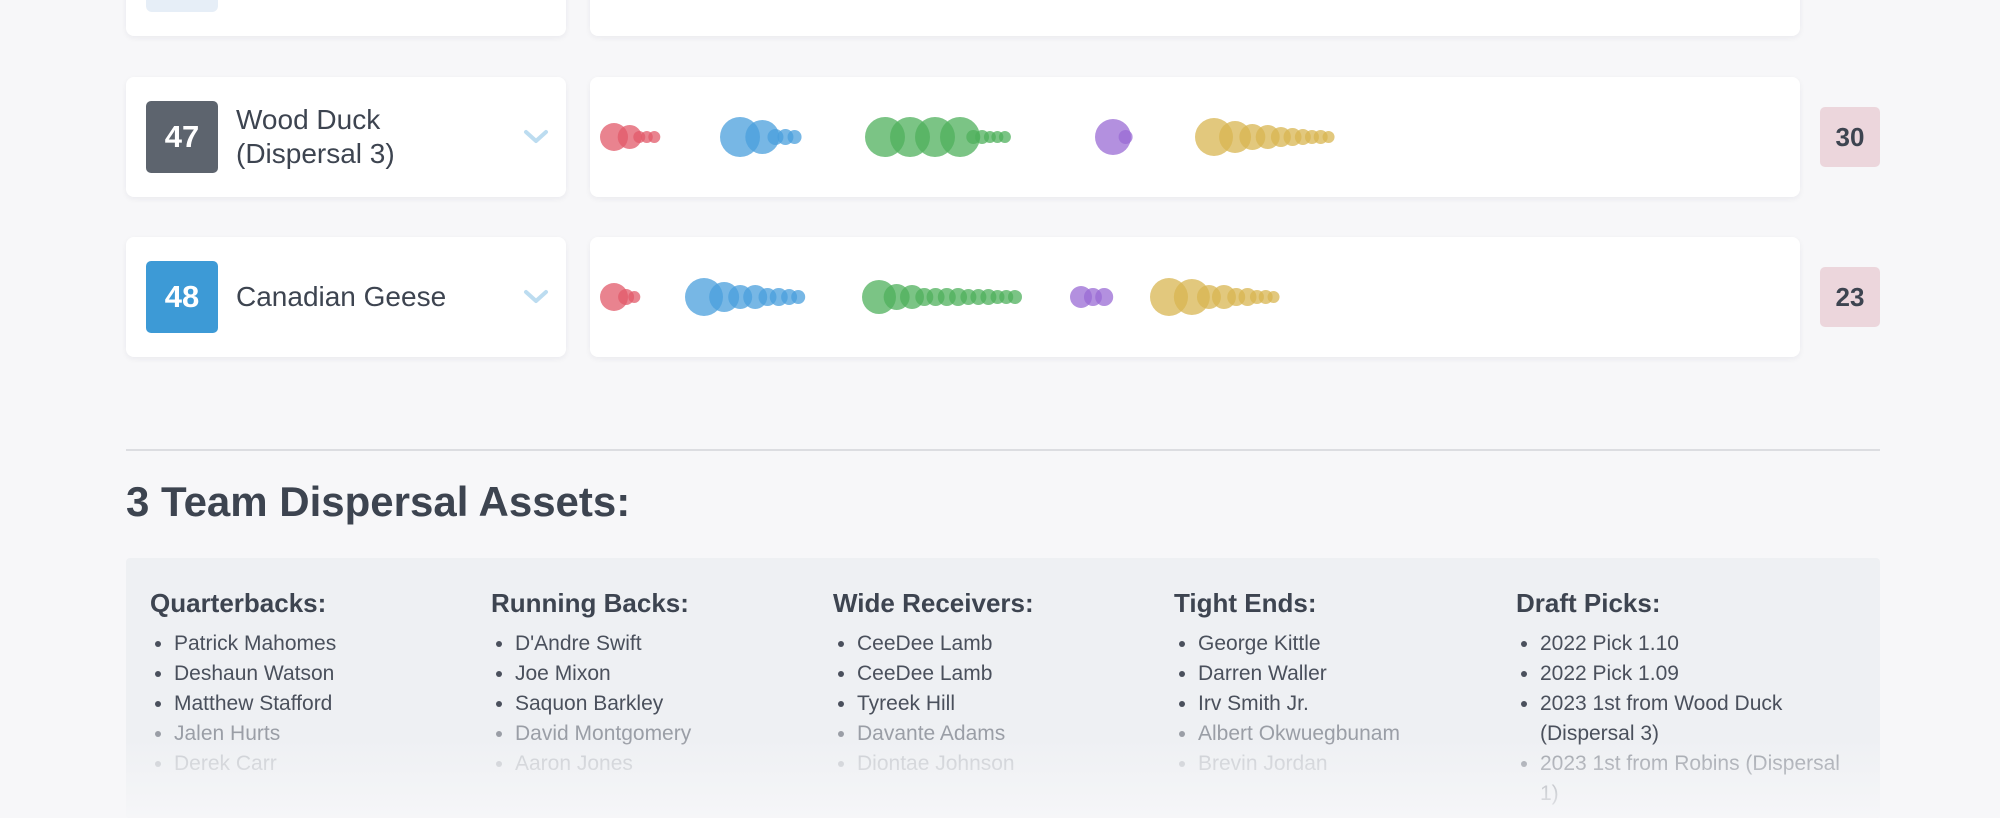 This screenshot has width=2000, height=818. What do you see at coordinates (327, 674) in the screenshot?
I see `asset-item: Deshaun Watson` at bounding box center [327, 674].